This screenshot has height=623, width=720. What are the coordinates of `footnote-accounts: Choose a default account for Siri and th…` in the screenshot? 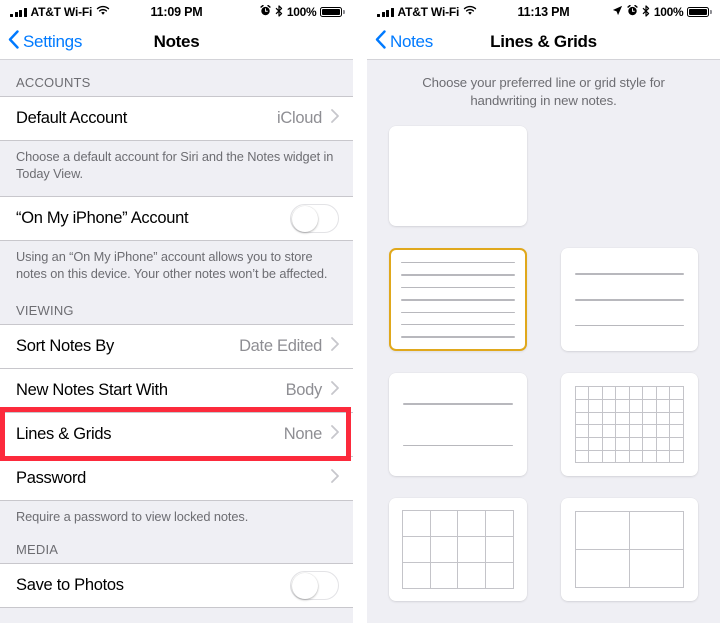 It's located at (175, 165).